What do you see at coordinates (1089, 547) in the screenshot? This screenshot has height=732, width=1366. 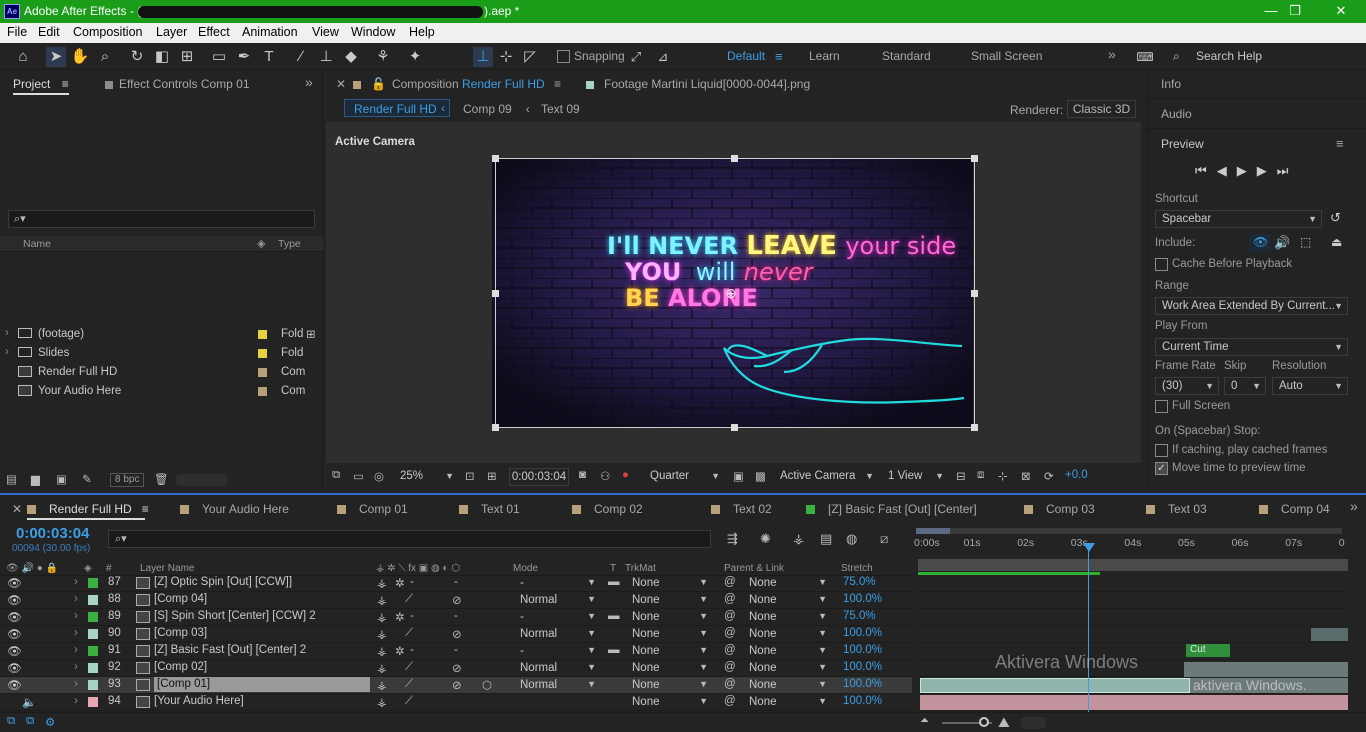 I see `playhead-handle` at bounding box center [1089, 547].